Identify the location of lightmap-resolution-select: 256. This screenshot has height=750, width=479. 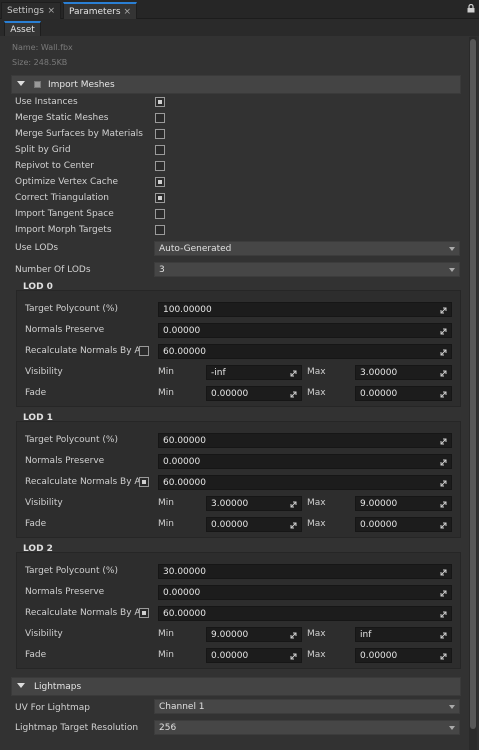
(307, 727).